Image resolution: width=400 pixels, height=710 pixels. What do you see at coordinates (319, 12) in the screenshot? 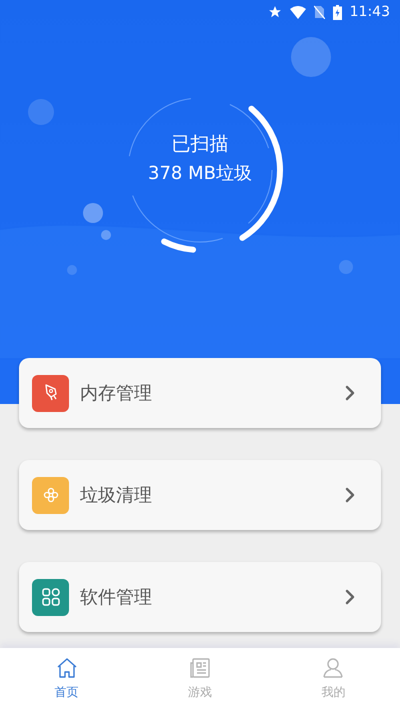
I see `no-sim-icon` at bounding box center [319, 12].